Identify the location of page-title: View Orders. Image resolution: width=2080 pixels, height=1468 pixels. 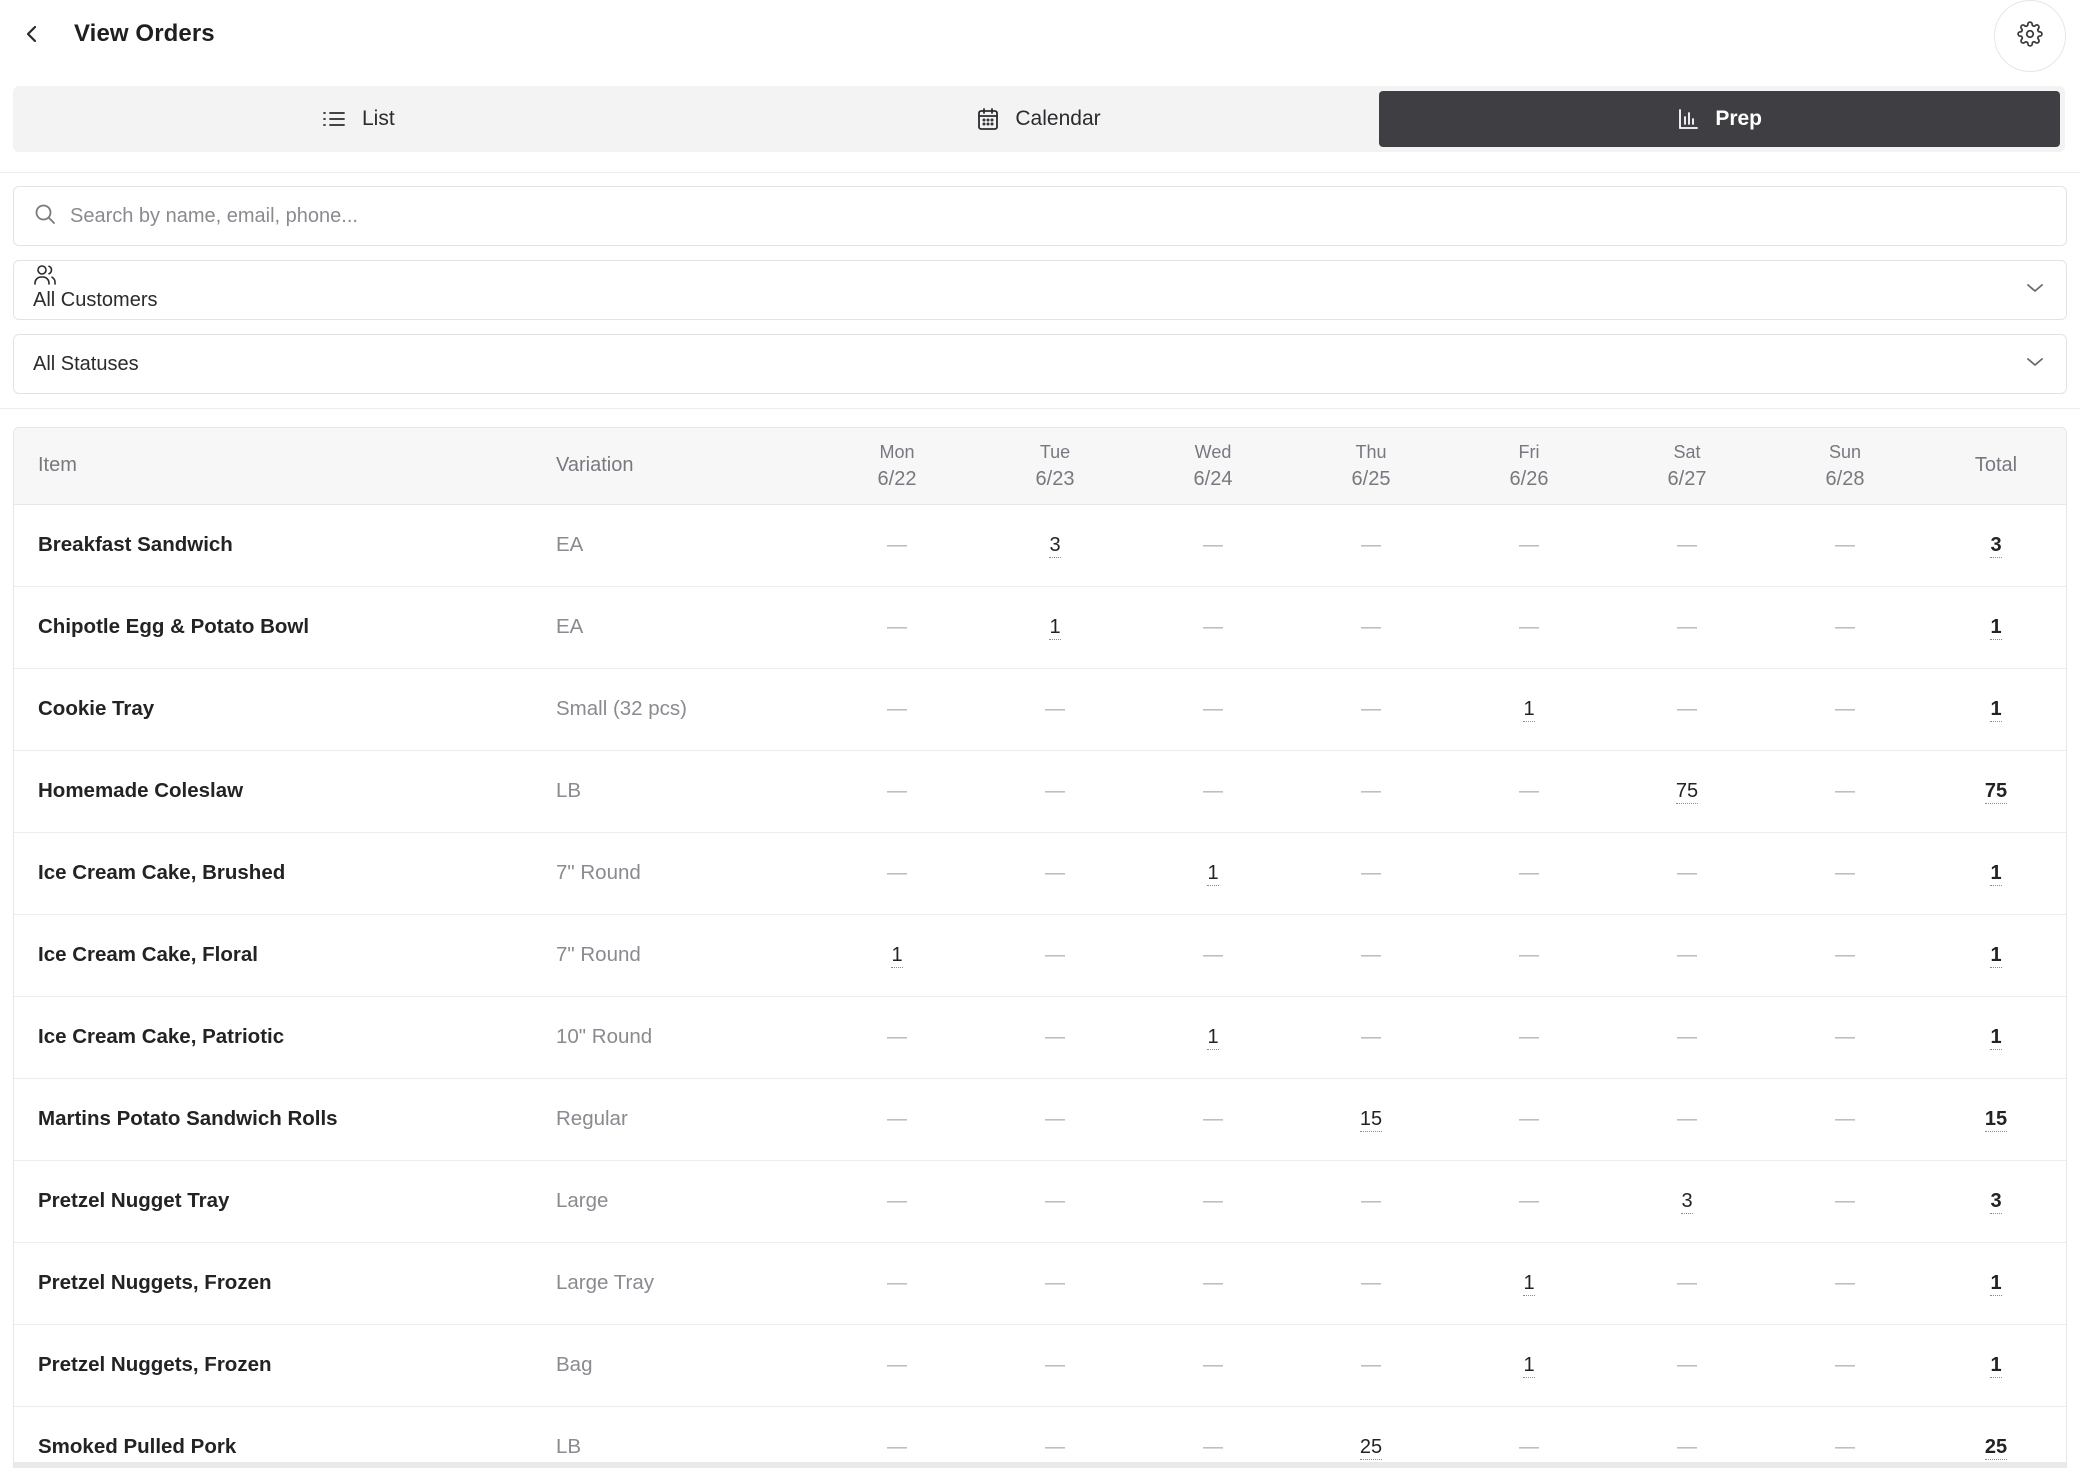
(144, 33).